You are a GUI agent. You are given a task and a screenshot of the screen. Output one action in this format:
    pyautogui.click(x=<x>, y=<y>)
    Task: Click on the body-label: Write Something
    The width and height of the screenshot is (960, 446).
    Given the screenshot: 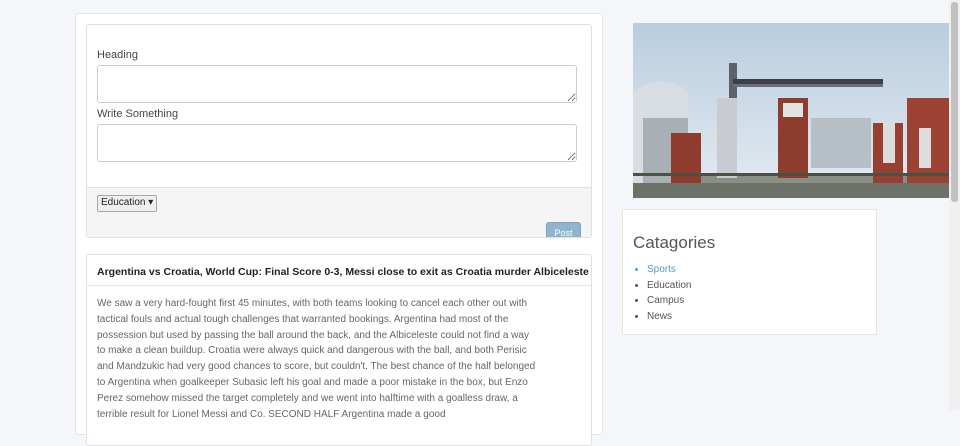 What is the action you would take?
    pyautogui.click(x=138, y=114)
    